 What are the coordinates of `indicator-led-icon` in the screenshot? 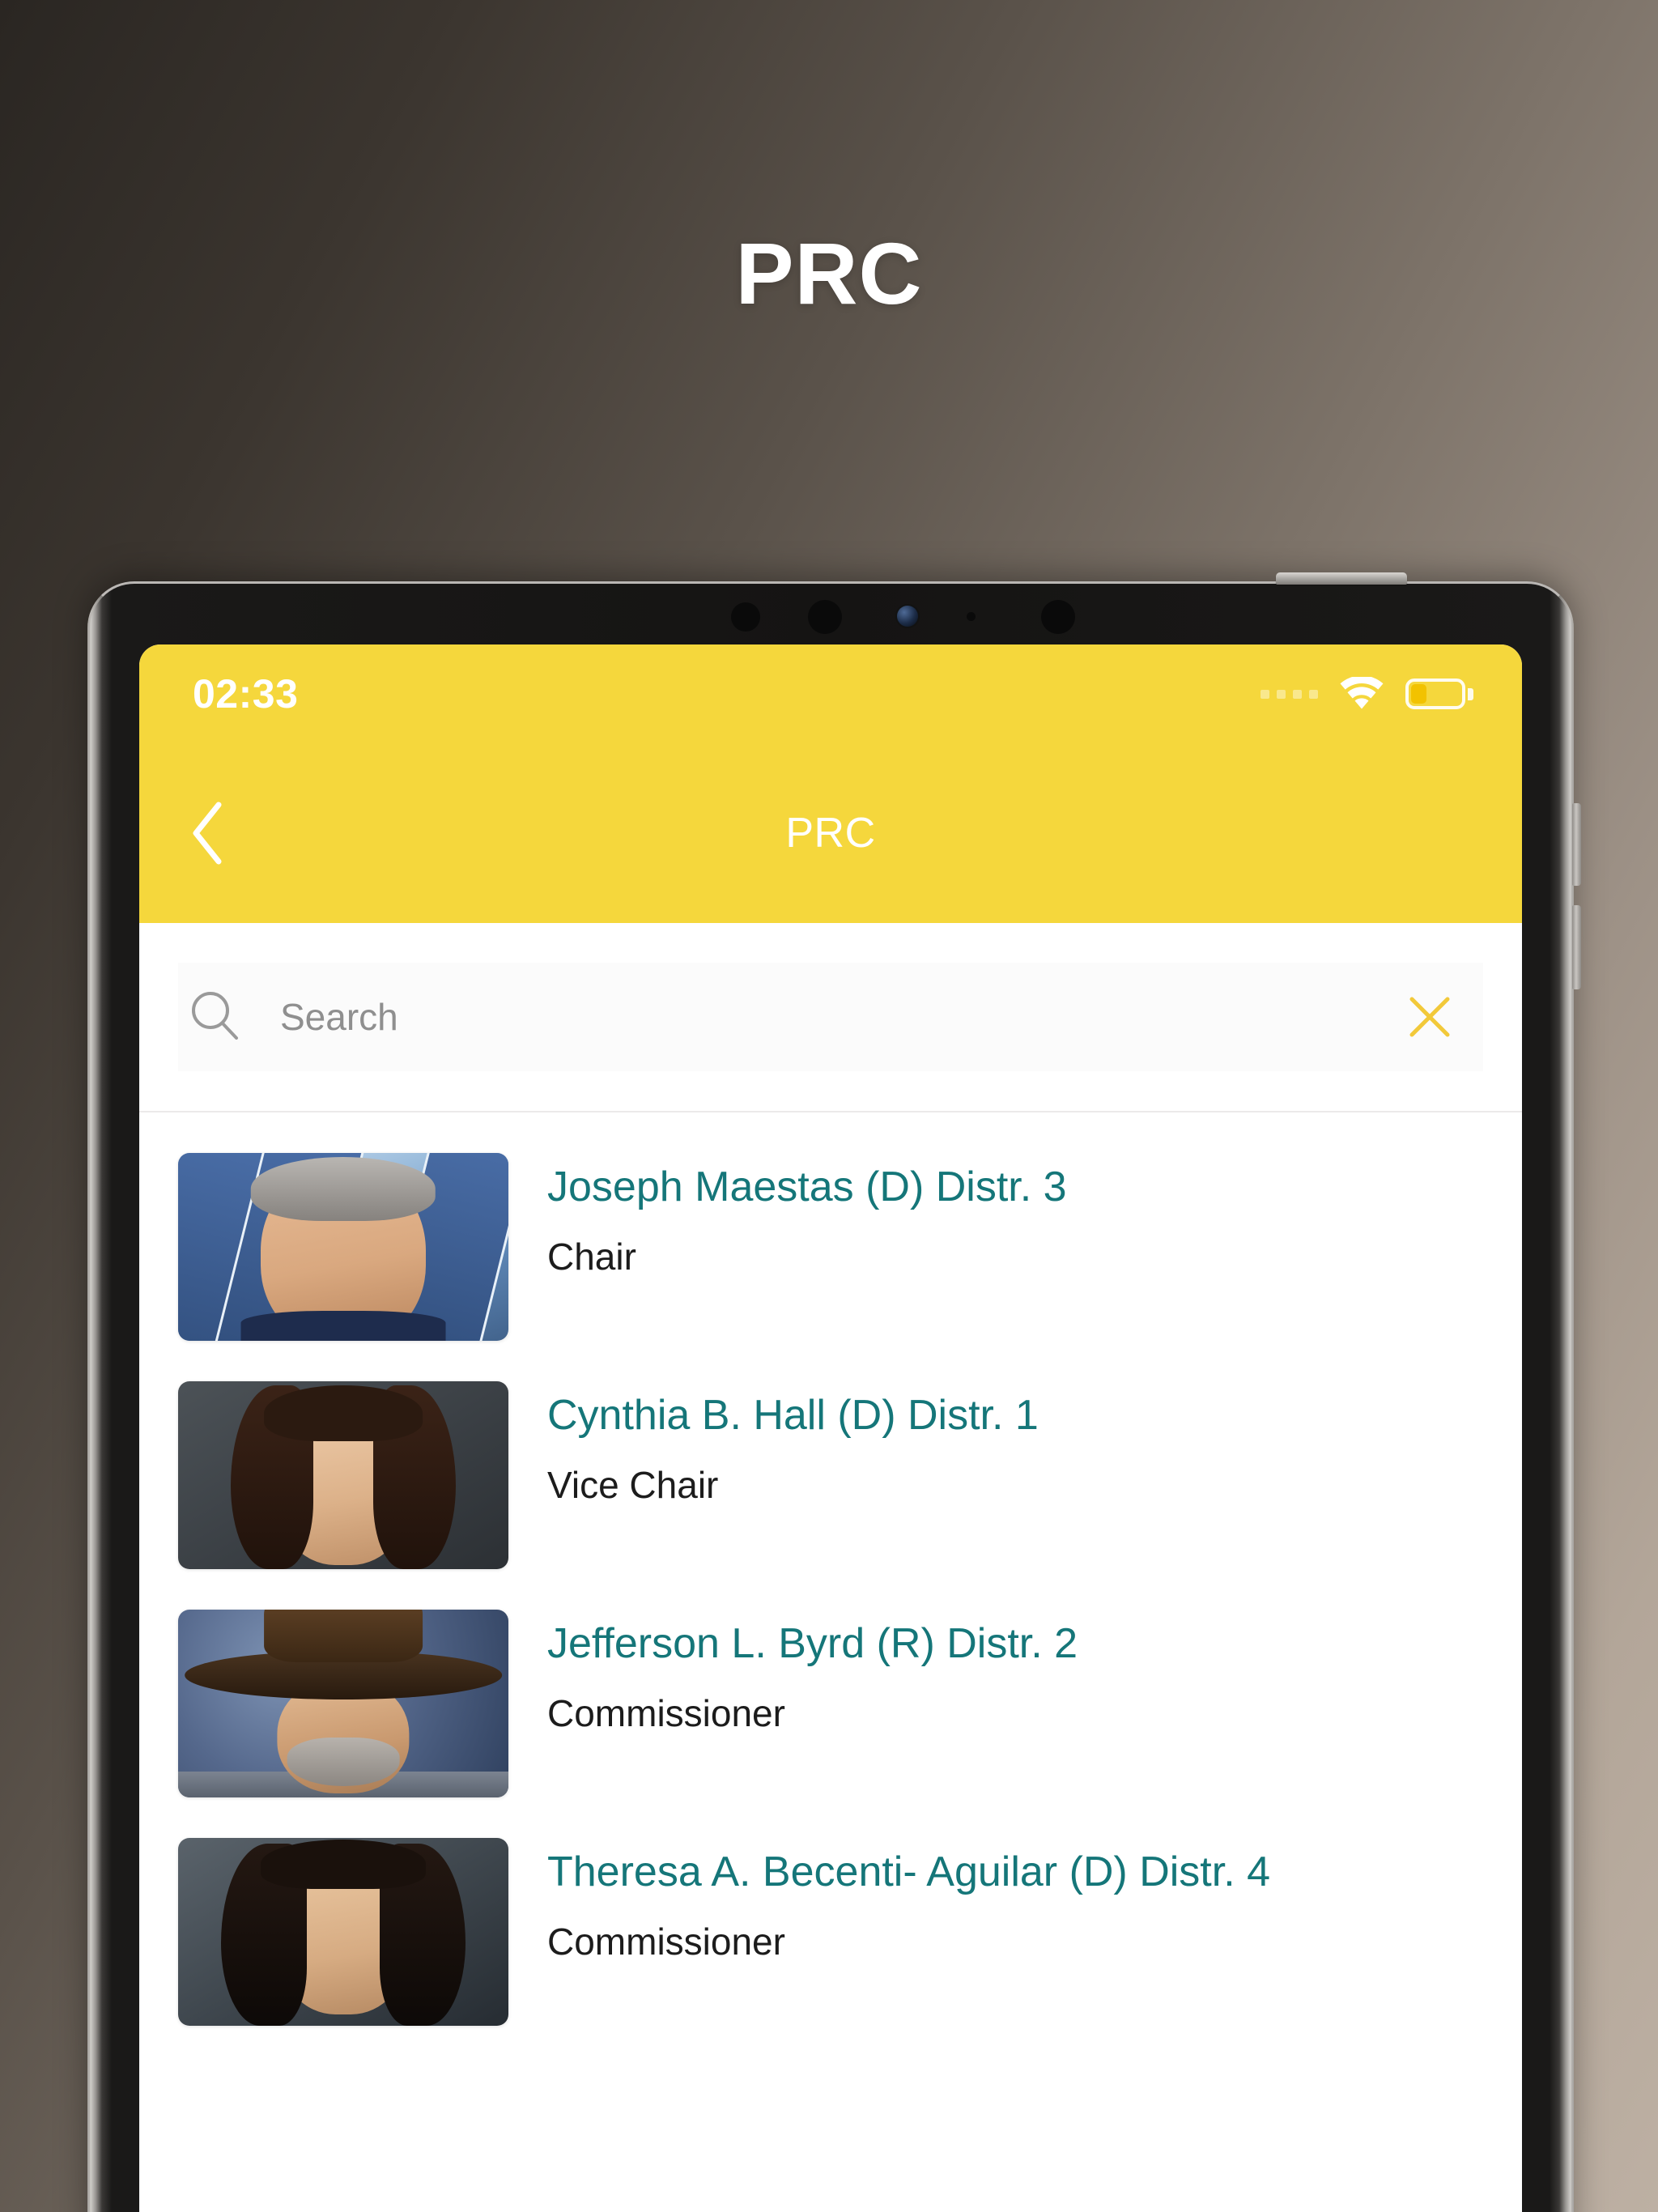 It's located at (971, 616).